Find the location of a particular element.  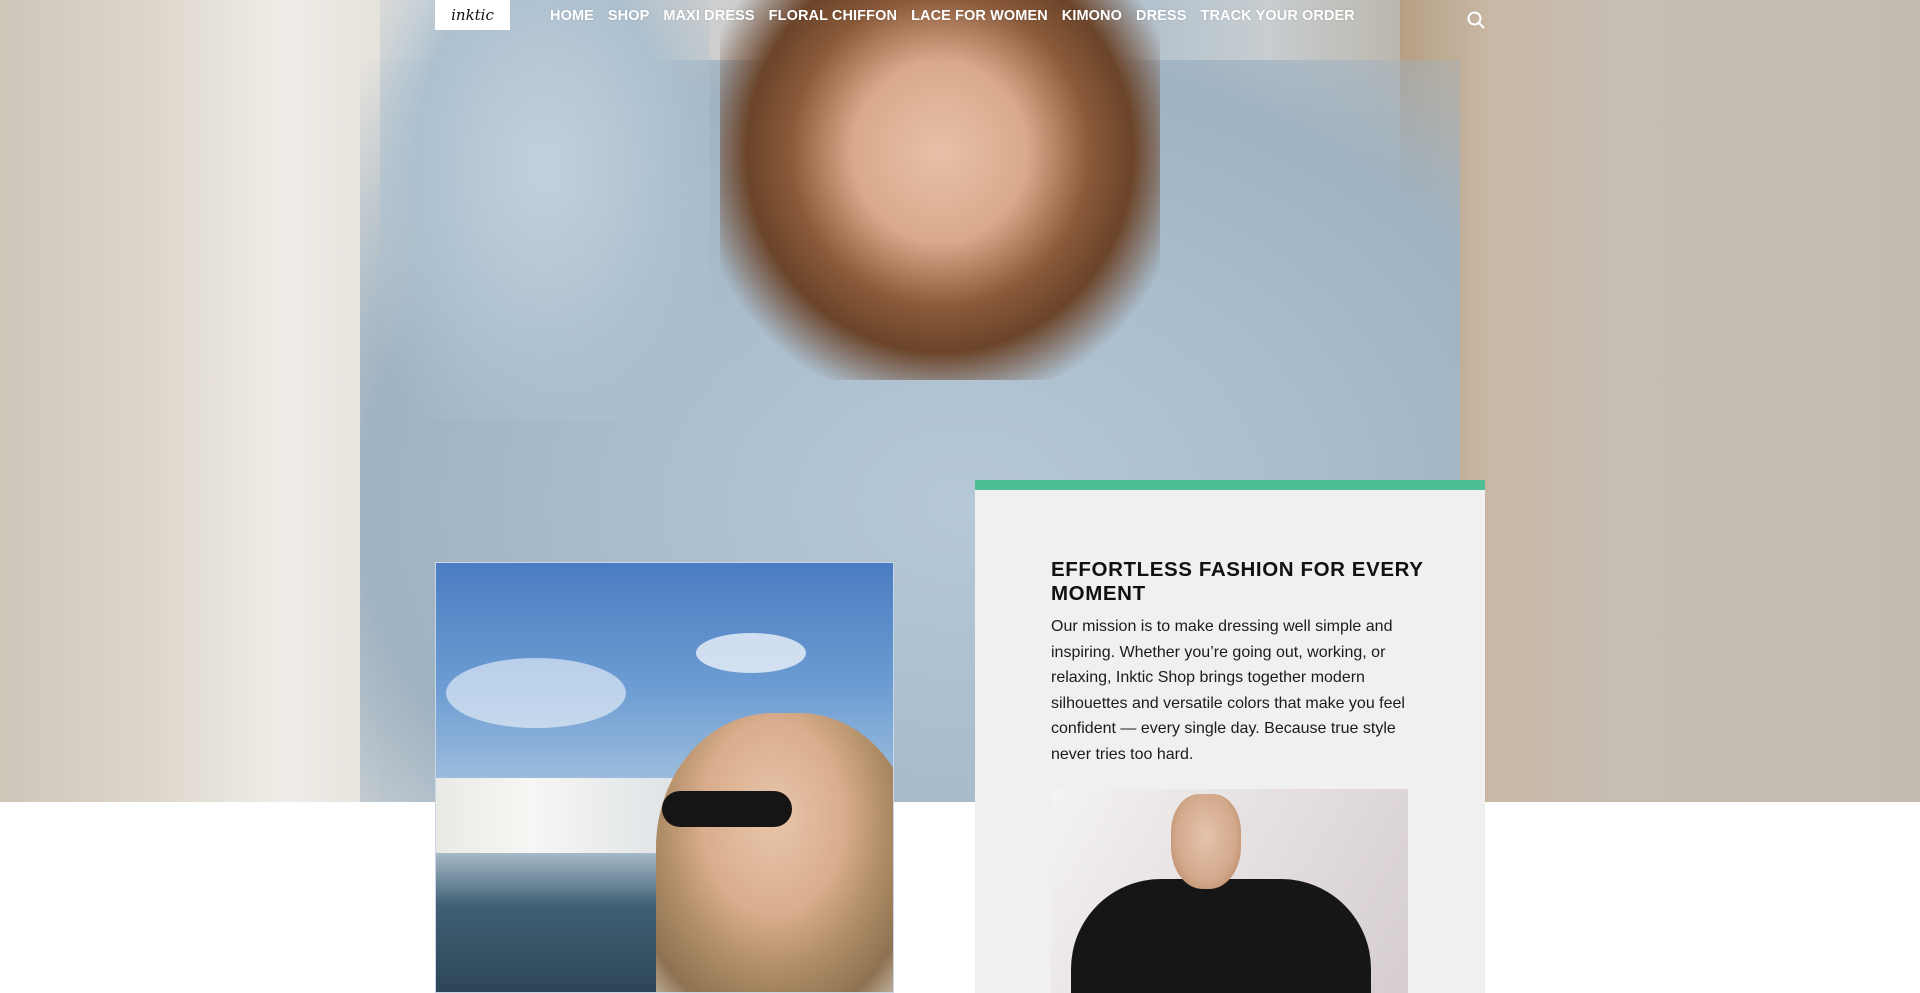

photo-sunglasses is located at coordinates (727, 809).